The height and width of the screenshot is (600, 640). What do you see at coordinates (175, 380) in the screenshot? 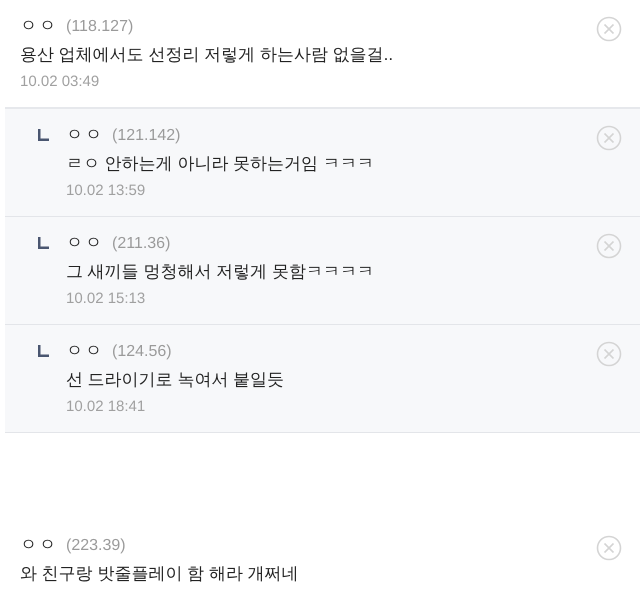
I see `comment-text: 선 드라이기로 녹여서 붙일듯` at bounding box center [175, 380].